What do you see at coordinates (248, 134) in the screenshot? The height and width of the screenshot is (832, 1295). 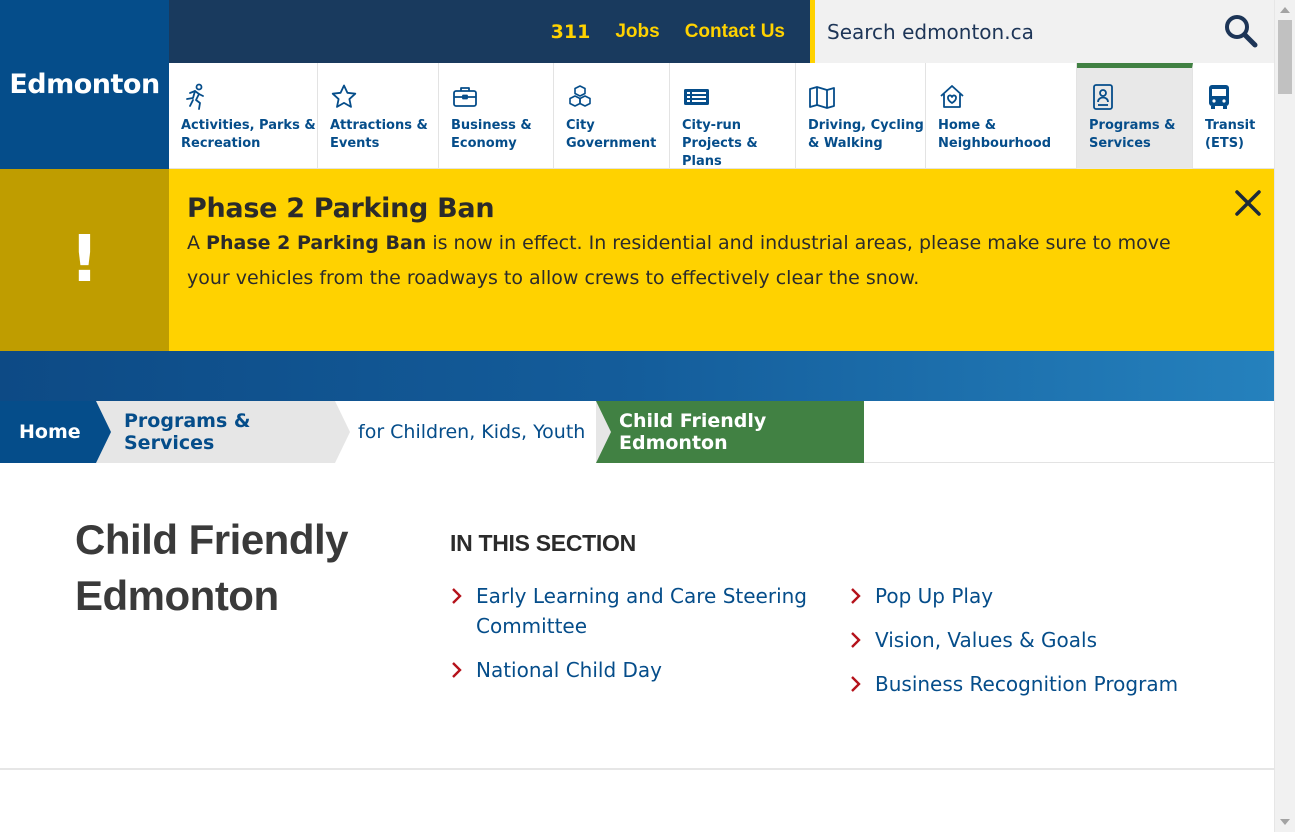 I see `nav-label: Activities, Parks & Recreation` at bounding box center [248, 134].